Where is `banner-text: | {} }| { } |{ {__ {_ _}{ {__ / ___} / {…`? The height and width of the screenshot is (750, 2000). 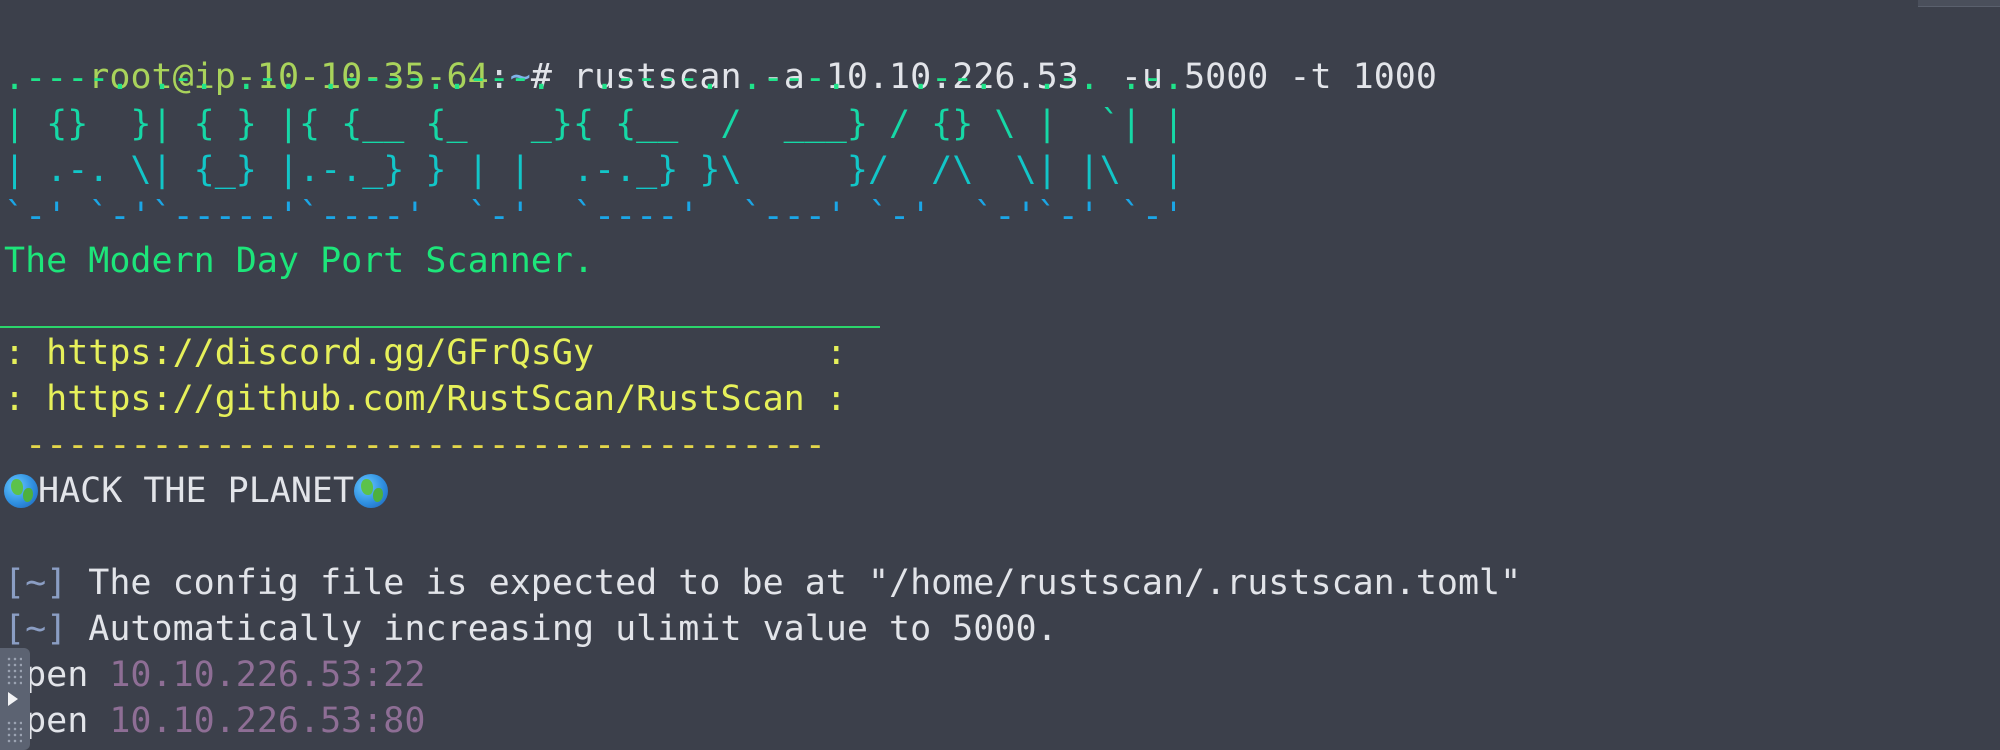 banner-text: | {} }| { } |{ {__ {_ _}{ {__ / ___} / {… is located at coordinates (594, 124).